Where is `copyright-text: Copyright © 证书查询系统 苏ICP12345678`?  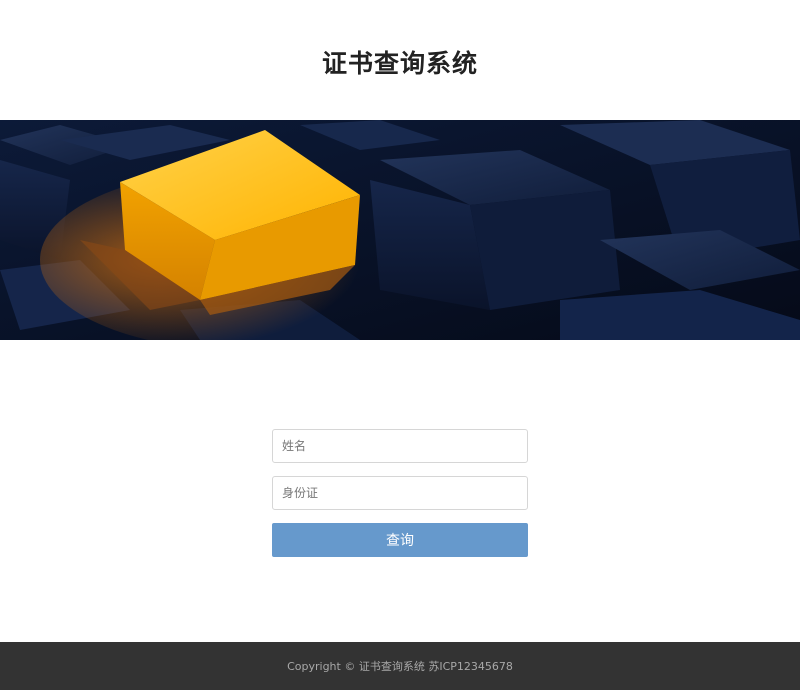 copyright-text: Copyright © 证书查询系统 苏ICP12345678 is located at coordinates (400, 666).